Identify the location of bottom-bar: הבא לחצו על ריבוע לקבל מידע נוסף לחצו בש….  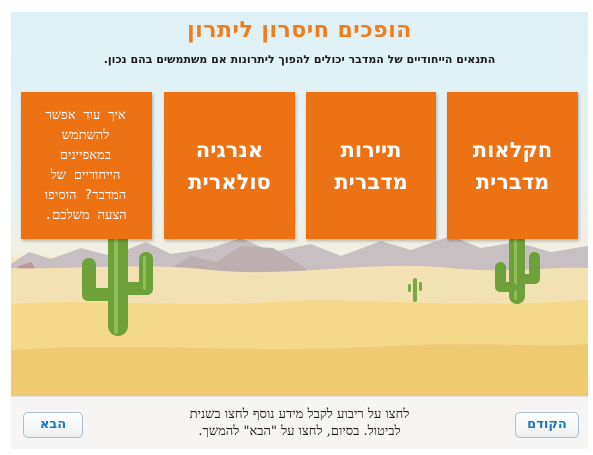
(299, 422).